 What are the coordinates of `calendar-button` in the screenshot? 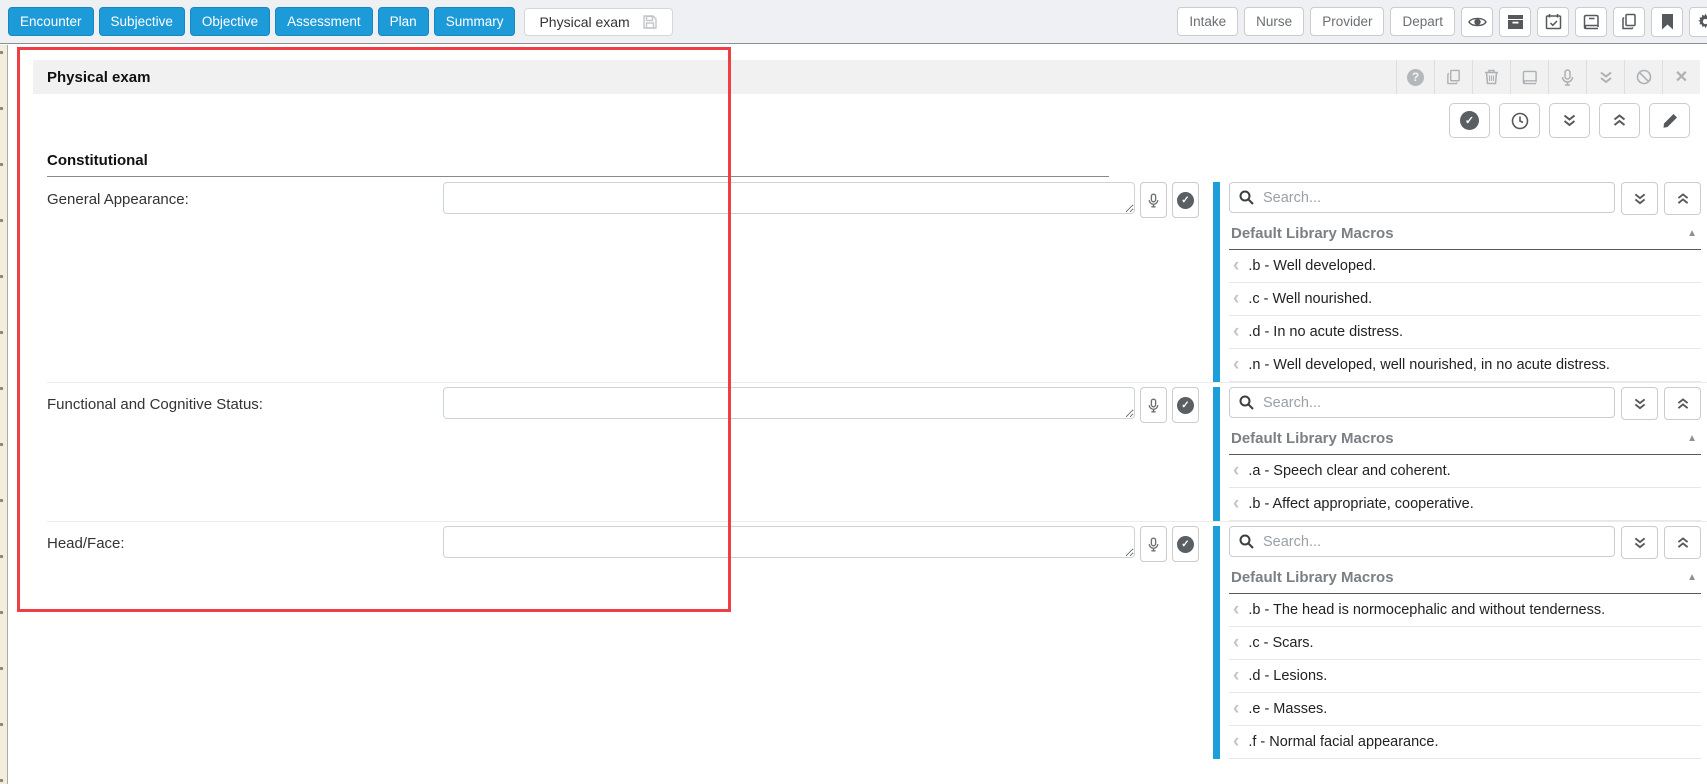 It's located at (1553, 21).